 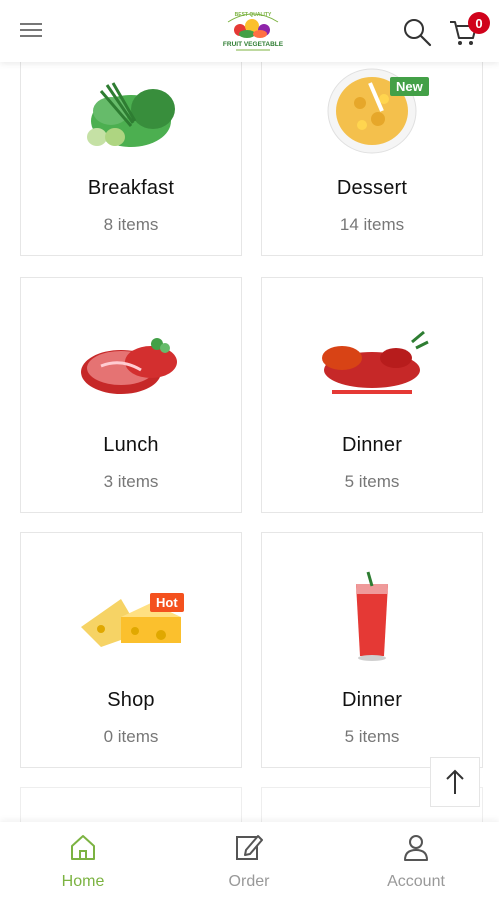 What do you see at coordinates (416, 848) in the screenshot?
I see `user-icon` at bounding box center [416, 848].